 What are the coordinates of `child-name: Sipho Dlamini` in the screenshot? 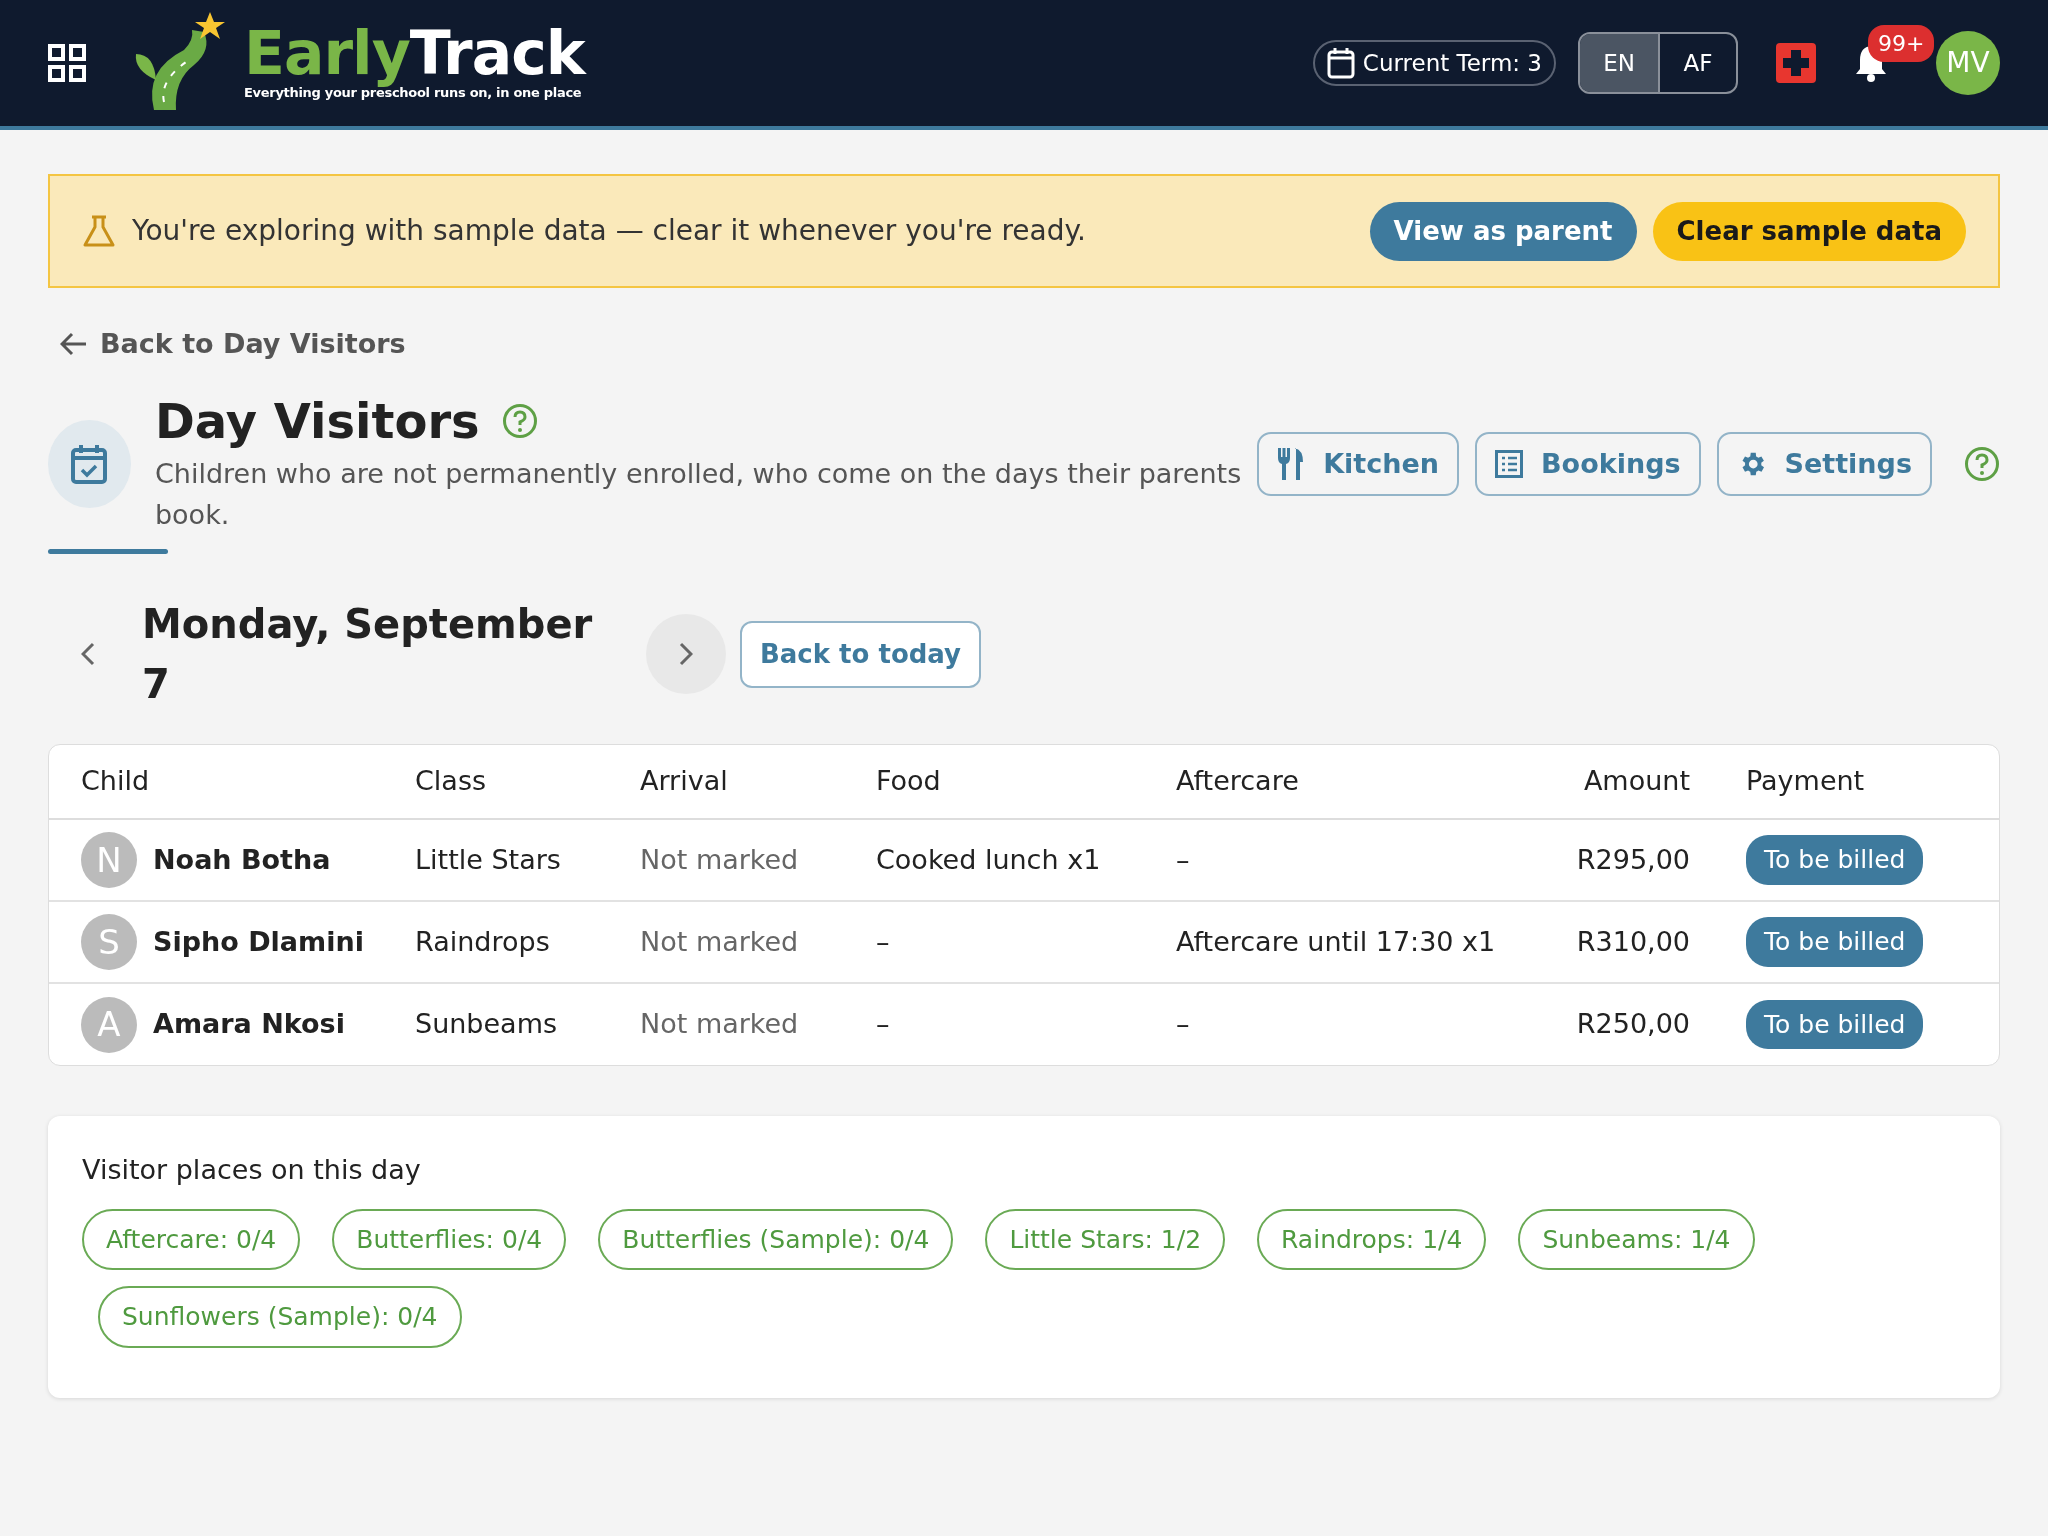 It's located at (258, 941).